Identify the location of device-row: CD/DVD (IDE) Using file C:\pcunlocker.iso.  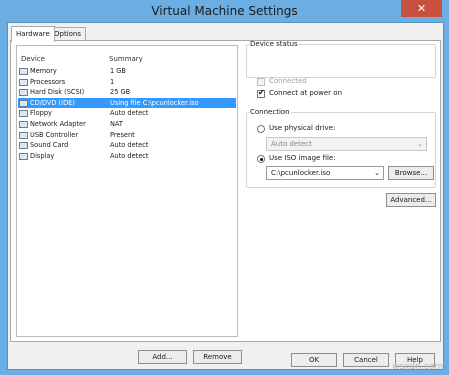
(127, 103).